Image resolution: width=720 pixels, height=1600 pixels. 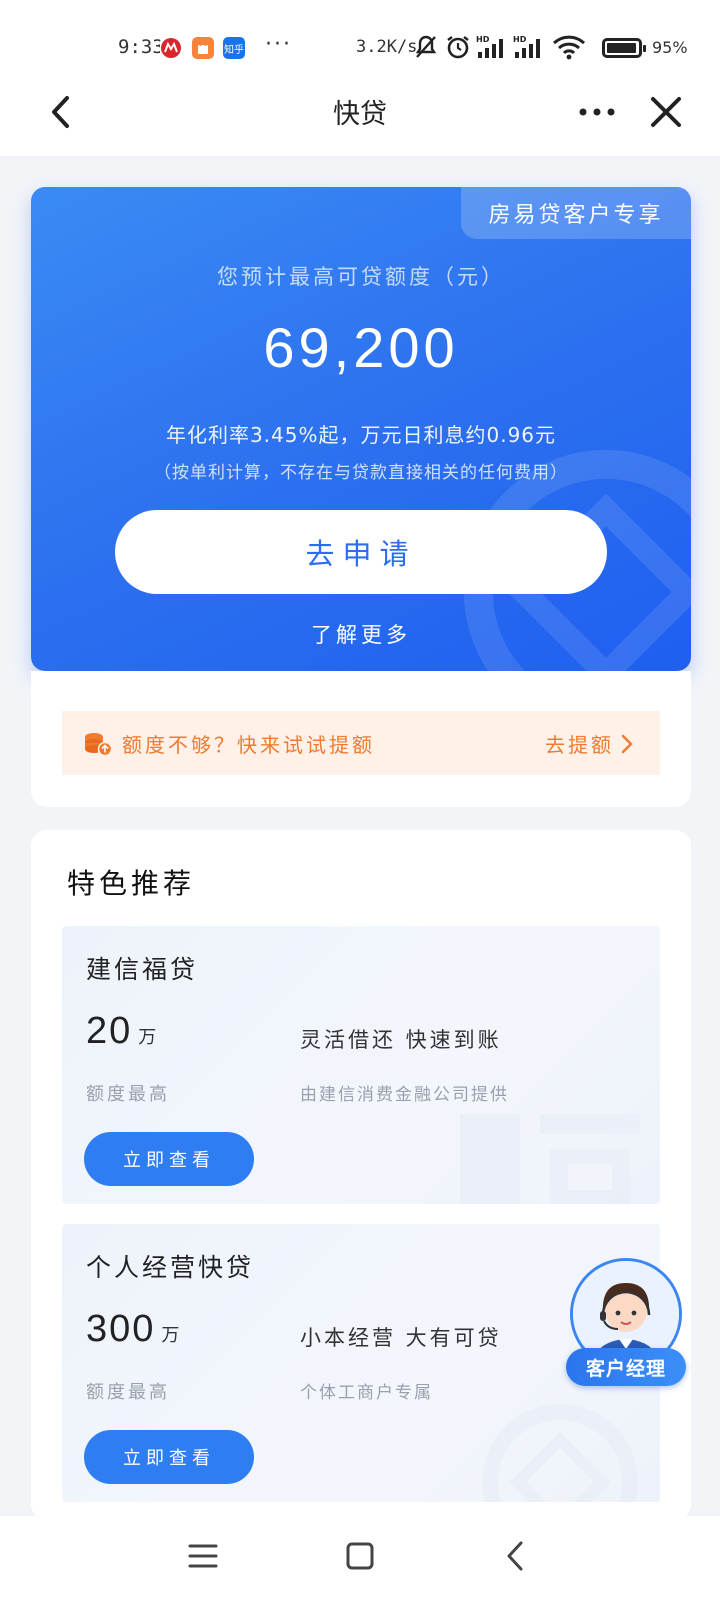 I want to click on interest-note: （按单利计算，不存在与贷款直接相关的任何费用）, so click(x=361, y=473).